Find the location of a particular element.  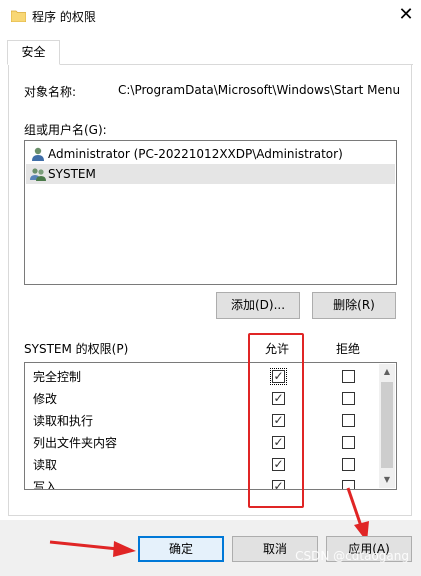

scroll-up-icon: ▲ is located at coordinates (387, 372).